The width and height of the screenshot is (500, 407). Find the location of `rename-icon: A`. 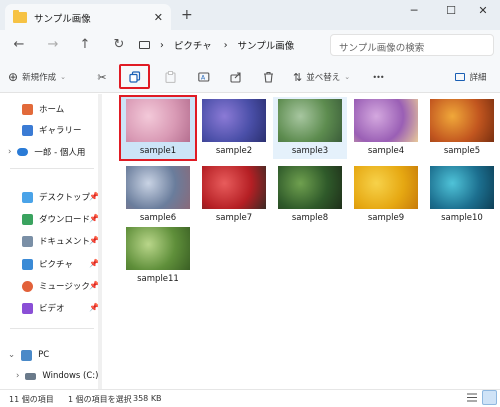

rename-icon: A is located at coordinates (204, 77).